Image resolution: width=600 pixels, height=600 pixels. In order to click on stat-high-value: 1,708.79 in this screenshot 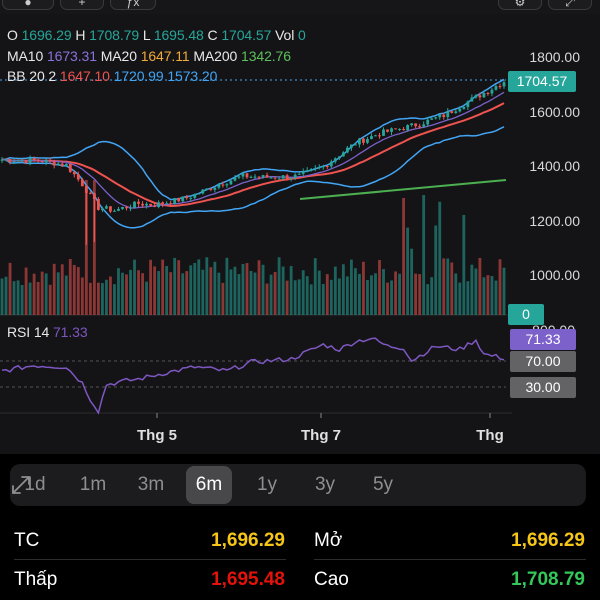, I will do `click(548, 579)`.